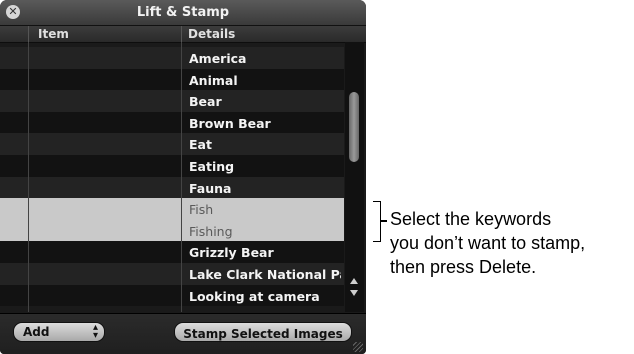 This screenshot has width=634, height=354. Describe the element at coordinates (354, 281) in the screenshot. I see `scroll-up-arrow-icon` at that location.